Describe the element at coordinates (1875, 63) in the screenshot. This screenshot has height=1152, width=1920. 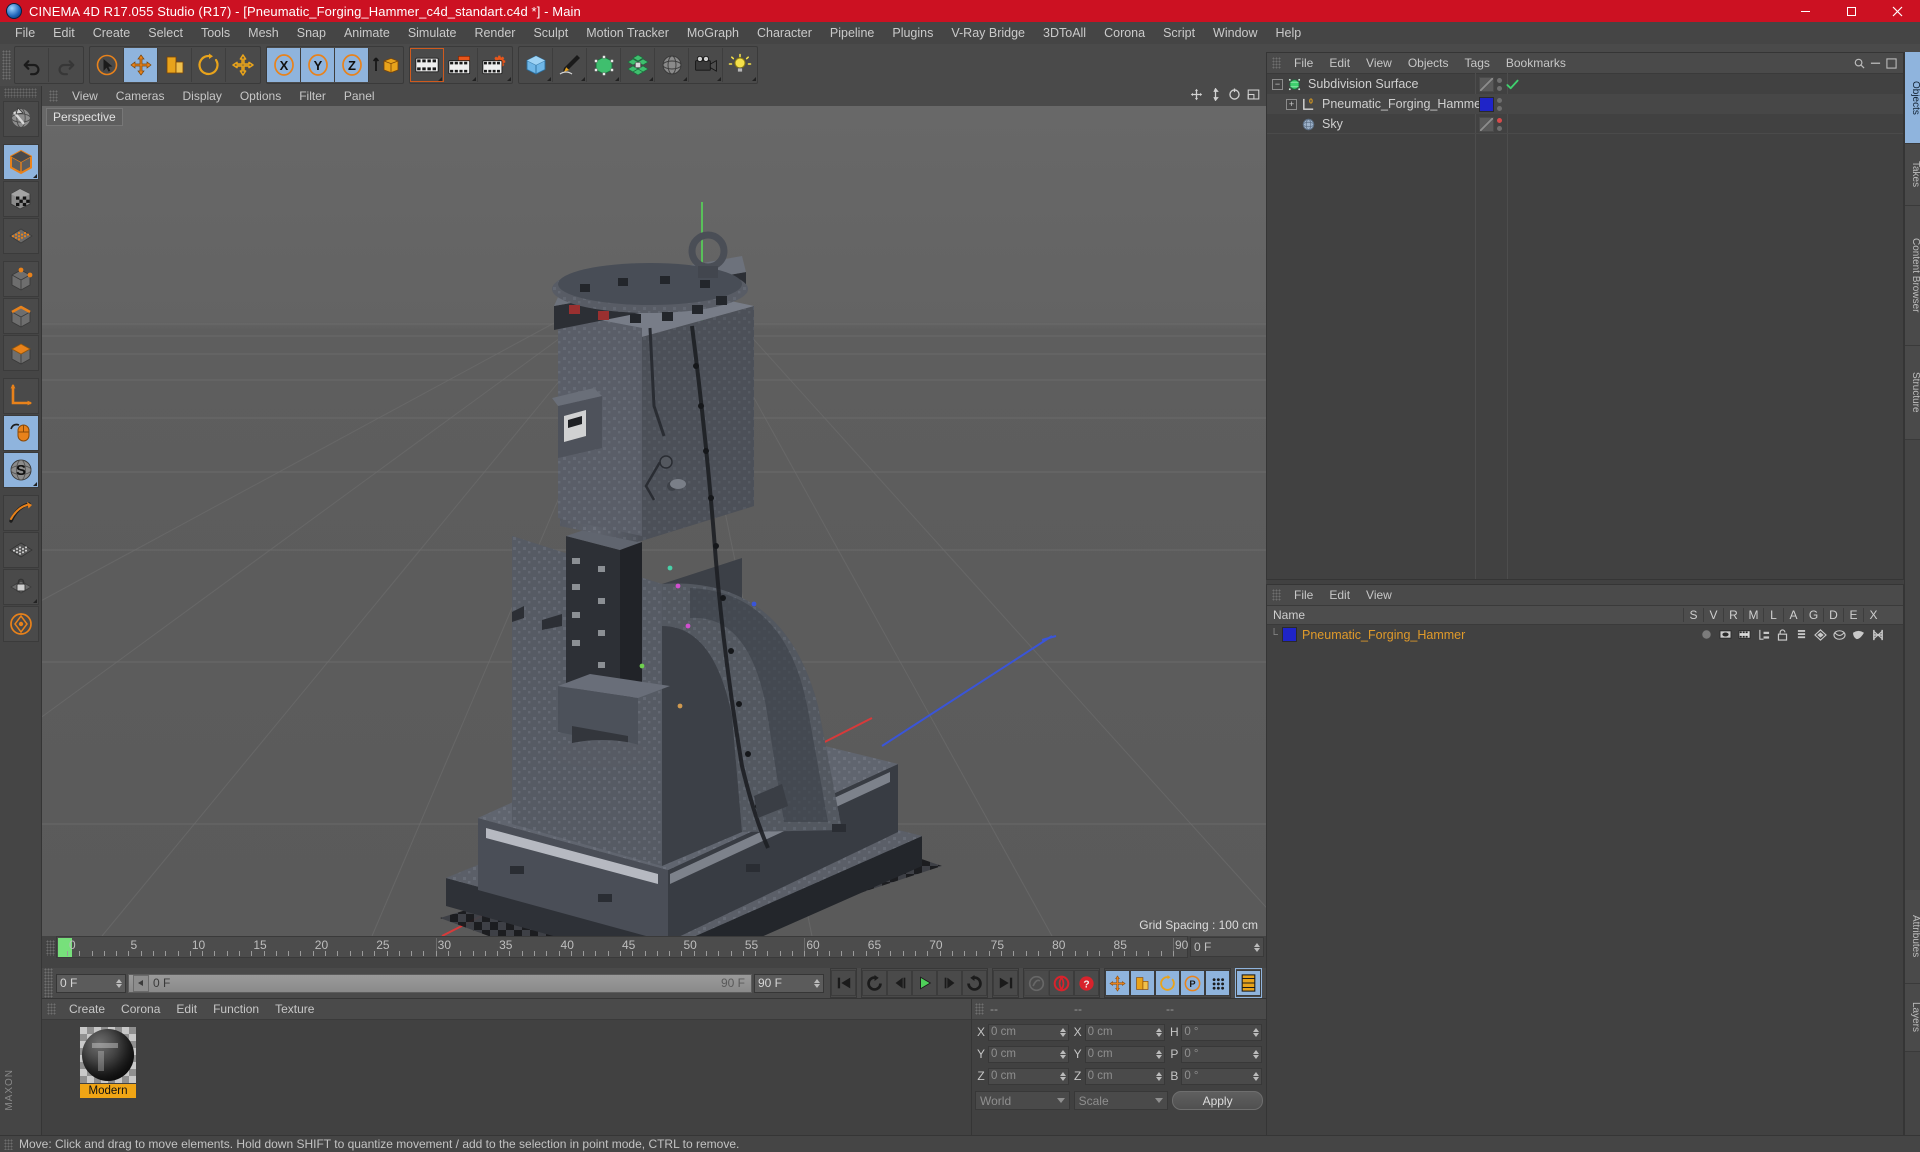
I see `object-panel-minimize-icon` at that location.